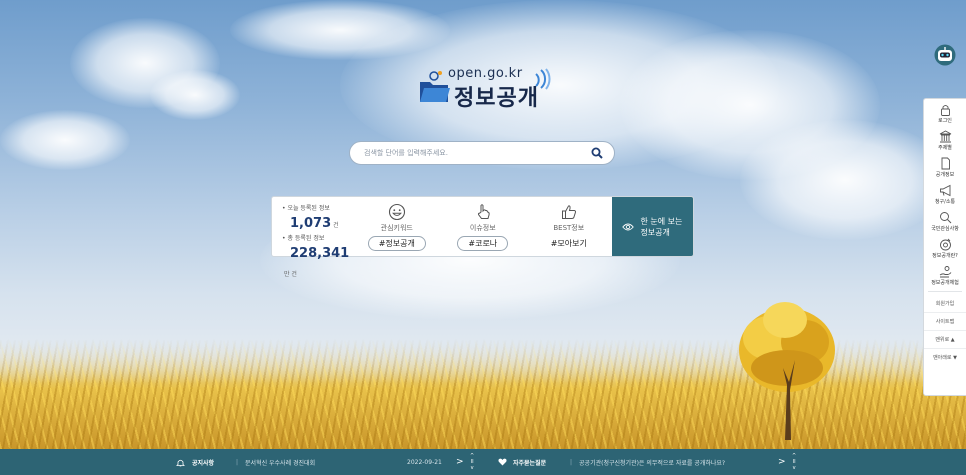  I want to click on column-interest-keyword: 관심키워드 #정보공개, so click(397, 226).